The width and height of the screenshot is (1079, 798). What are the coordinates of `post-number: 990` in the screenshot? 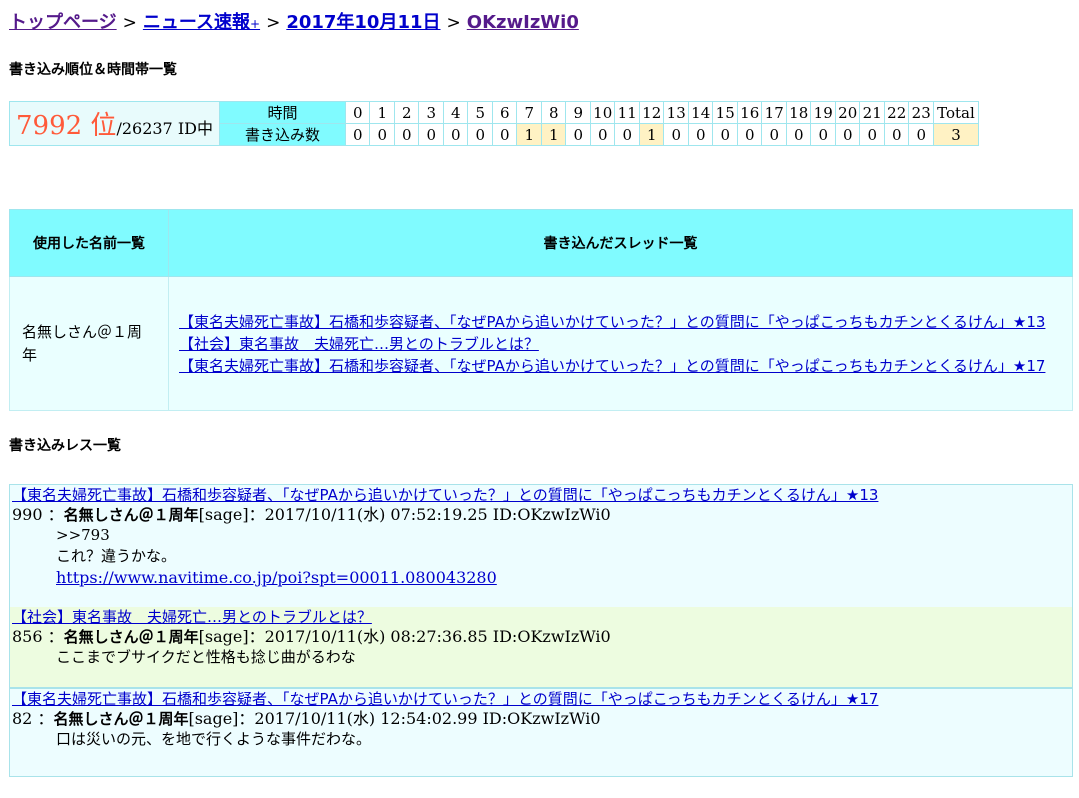 It's located at (27, 514).